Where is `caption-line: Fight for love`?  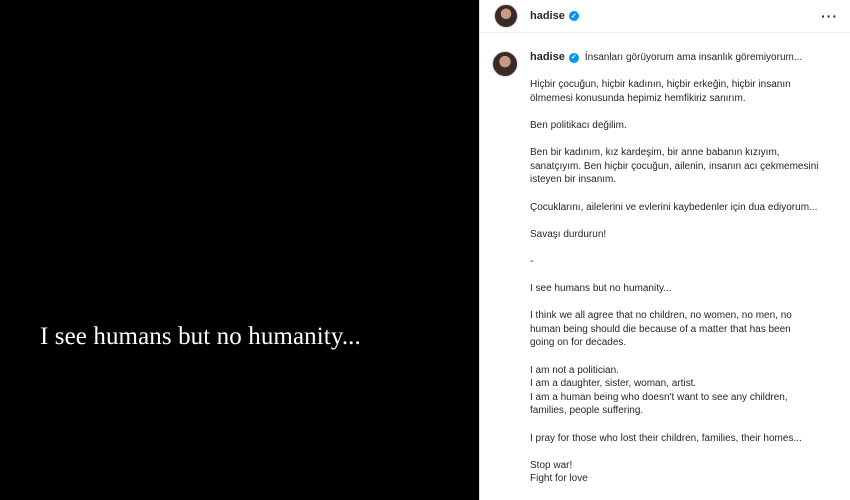
caption-line: Fight for love is located at coordinates (559, 479).